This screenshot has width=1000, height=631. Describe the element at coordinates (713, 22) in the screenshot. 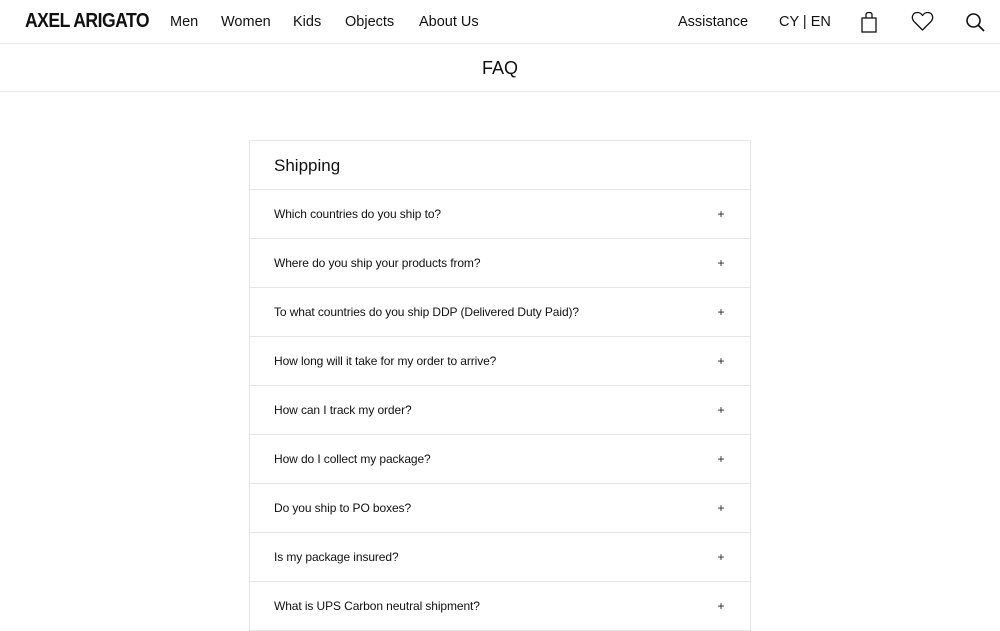

I see `nav-assistance: Assistance` at that location.